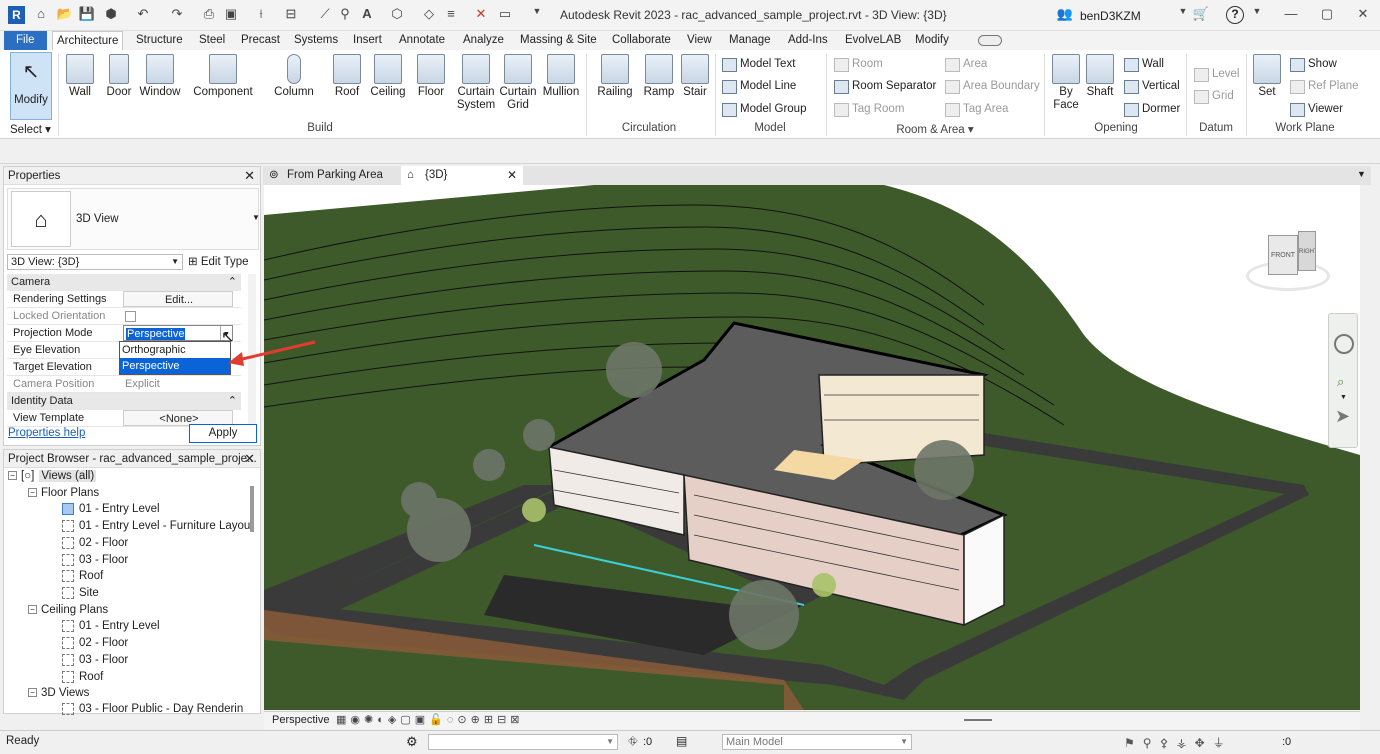  I want to click on tag-icon: ⚲, so click(345, 16).